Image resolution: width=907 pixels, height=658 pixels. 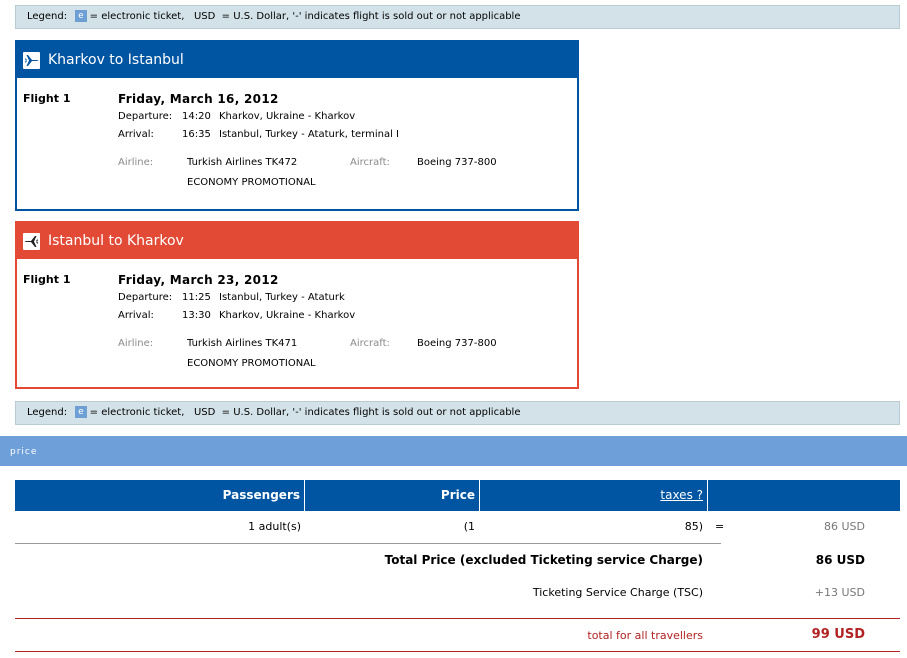 I want to click on price-value: (1, so click(x=469, y=526).